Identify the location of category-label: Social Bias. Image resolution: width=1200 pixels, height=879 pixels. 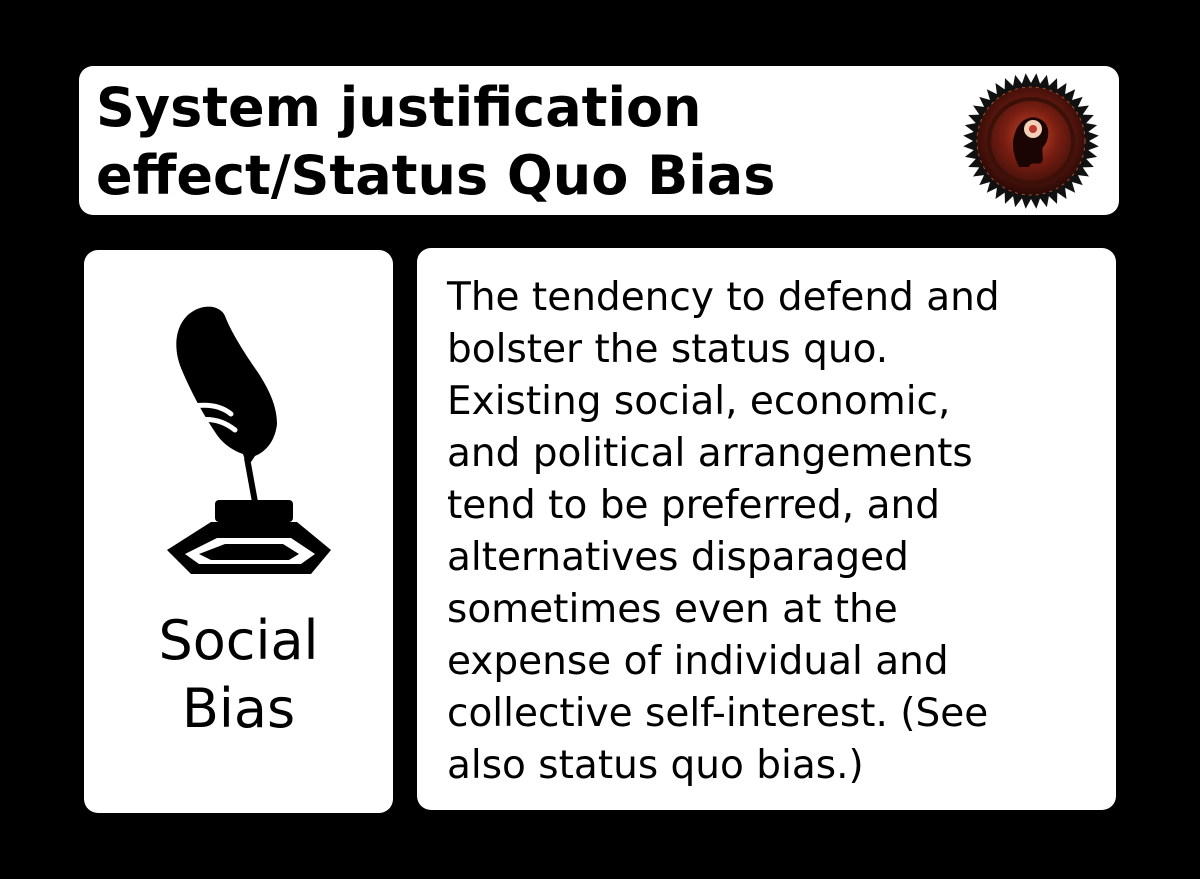
(238, 674).